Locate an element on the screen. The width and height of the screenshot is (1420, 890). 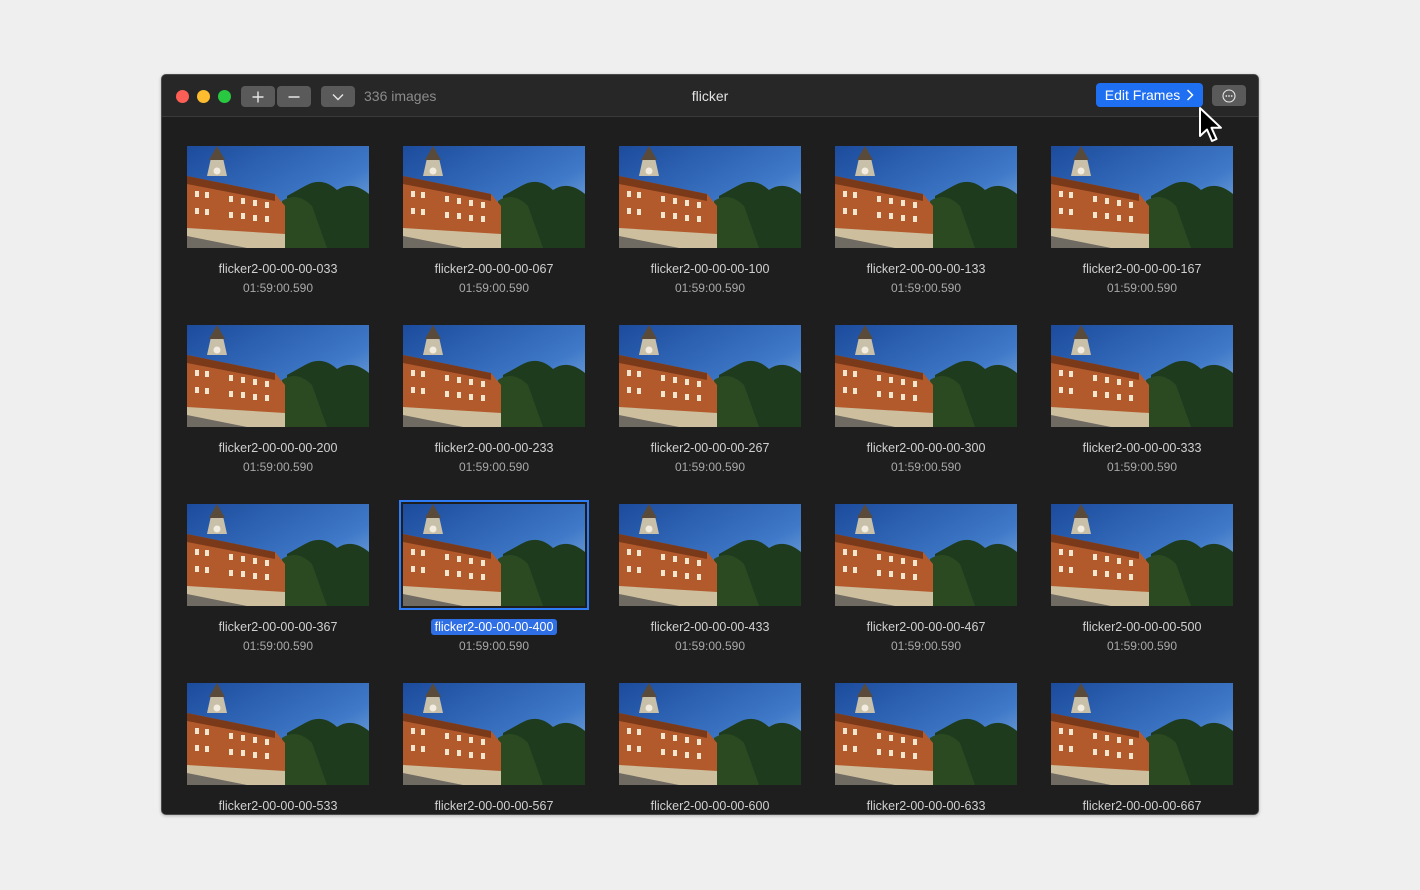
frame-name: flicker2-00-00-00-600 is located at coordinates (710, 806).